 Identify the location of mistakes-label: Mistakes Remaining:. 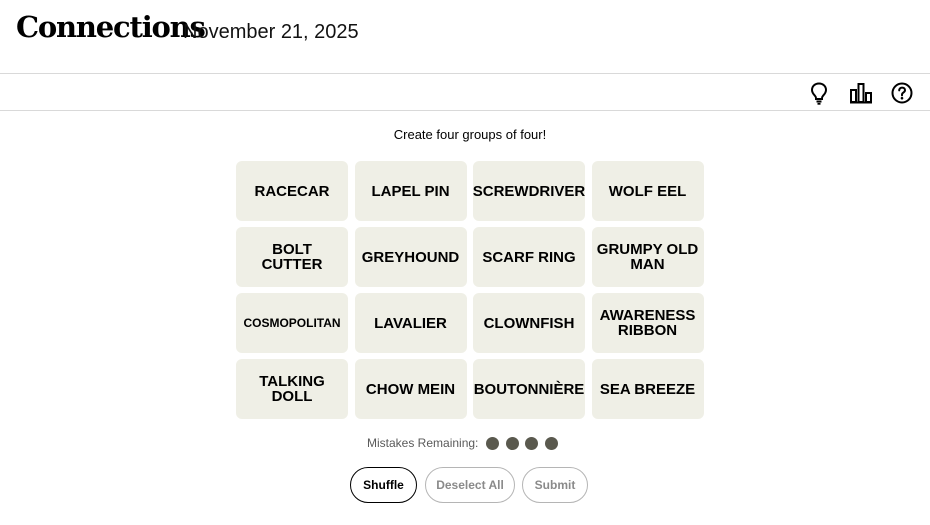
(423, 443).